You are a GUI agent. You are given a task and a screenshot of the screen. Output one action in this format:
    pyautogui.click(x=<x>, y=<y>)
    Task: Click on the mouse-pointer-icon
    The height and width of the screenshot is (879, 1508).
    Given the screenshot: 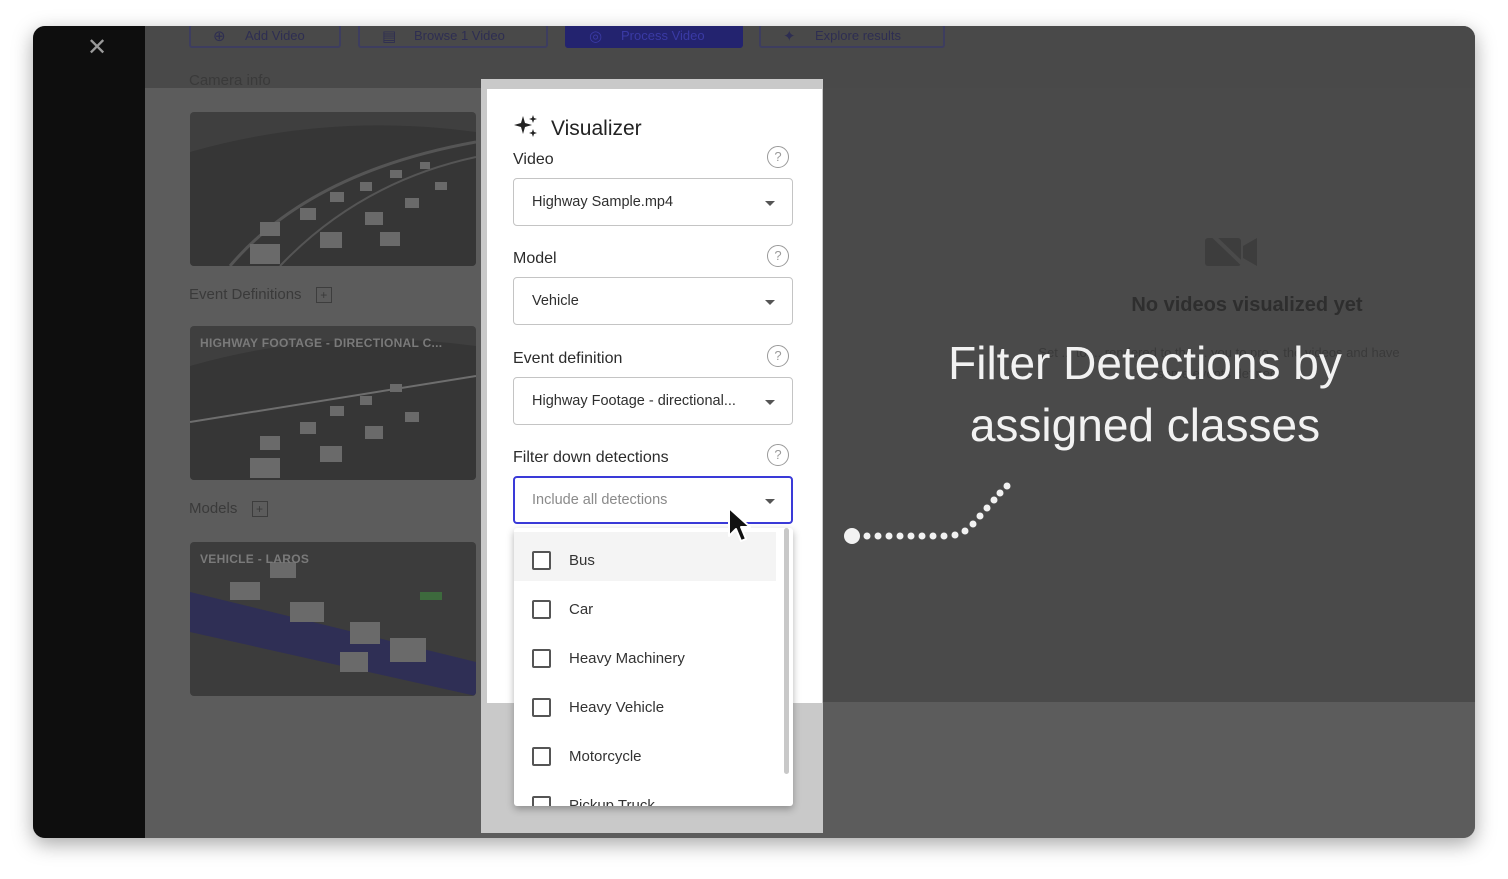 What is the action you would take?
    pyautogui.click(x=739, y=524)
    